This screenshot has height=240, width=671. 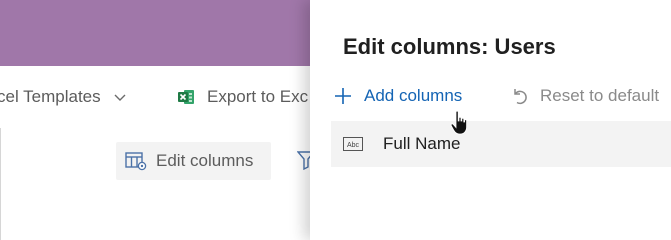 What do you see at coordinates (449, 46) in the screenshot?
I see `panel-title: Edit columns: Users` at bounding box center [449, 46].